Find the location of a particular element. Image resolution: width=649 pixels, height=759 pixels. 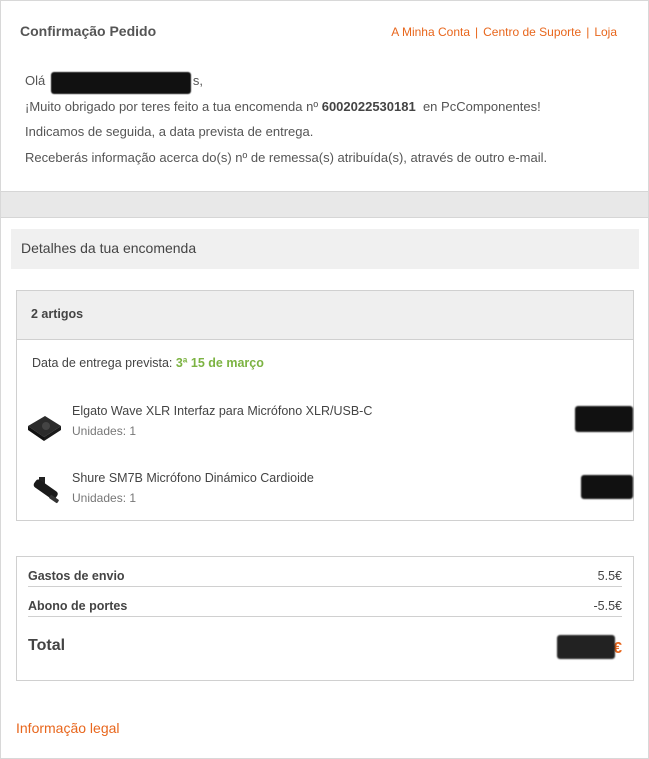

divider-band is located at coordinates (324, 204).